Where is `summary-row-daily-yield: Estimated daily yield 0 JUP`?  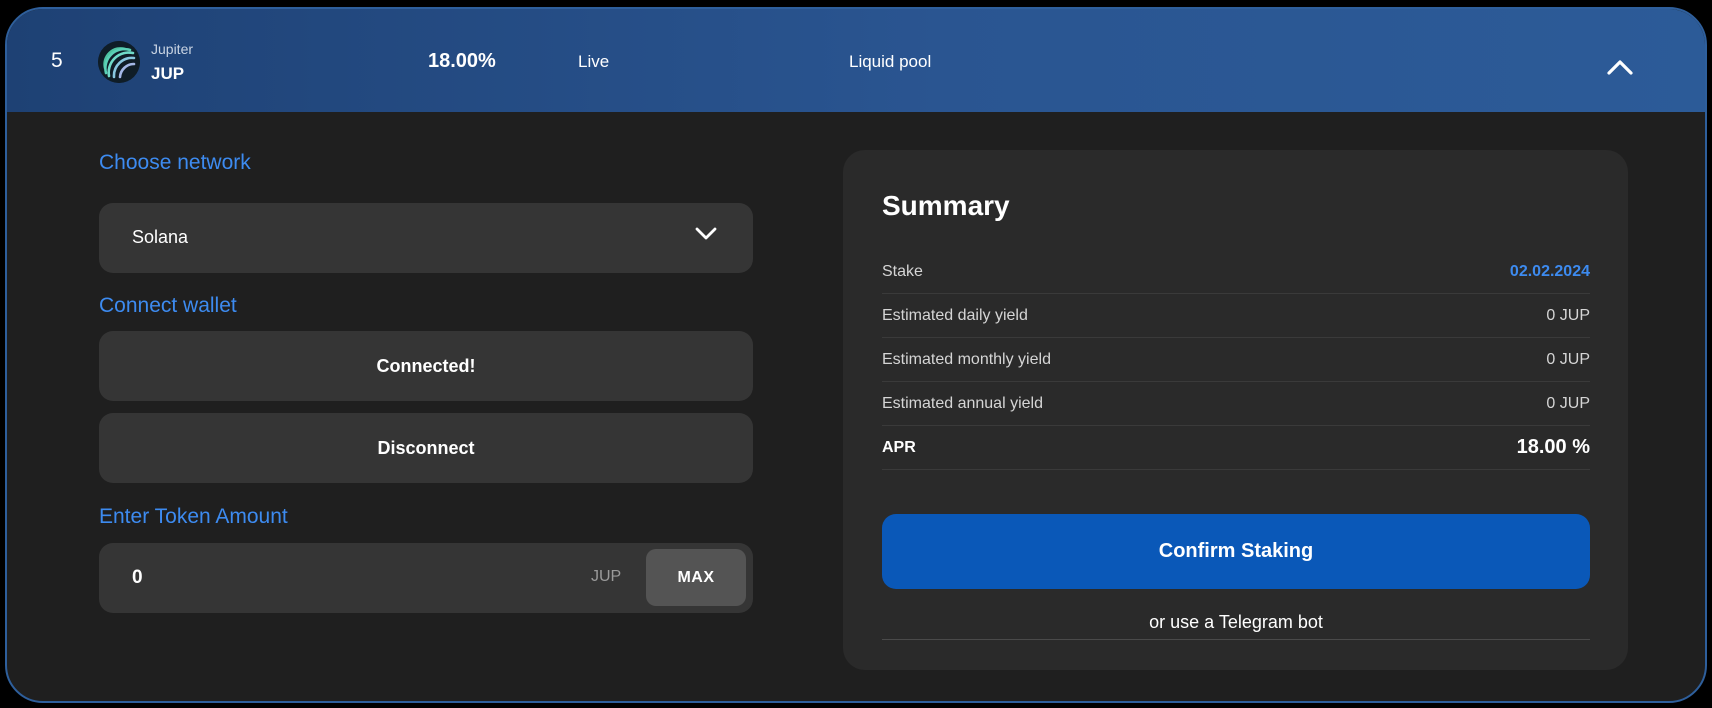
summary-row-daily-yield: Estimated daily yield 0 JUP is located at coordinates (1236, 316).